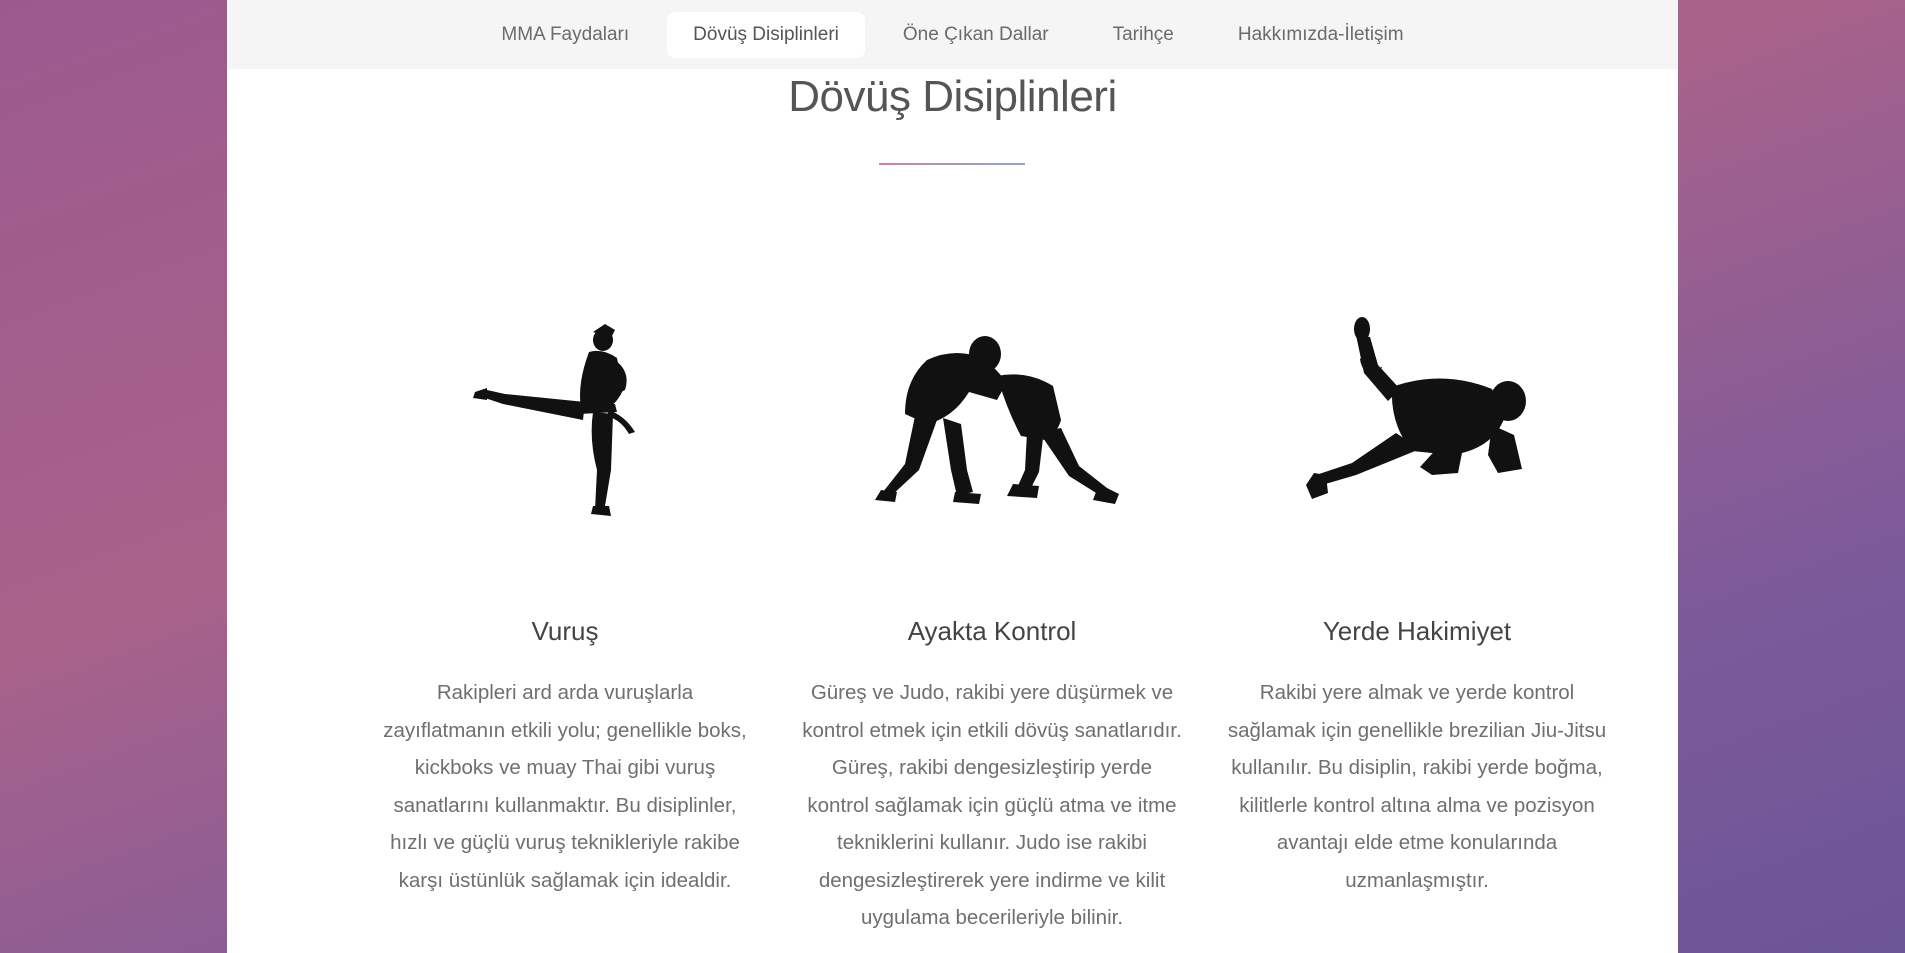 The image size is (1905, 953). I want to click on karate-kick-icon, so click(565, 420).